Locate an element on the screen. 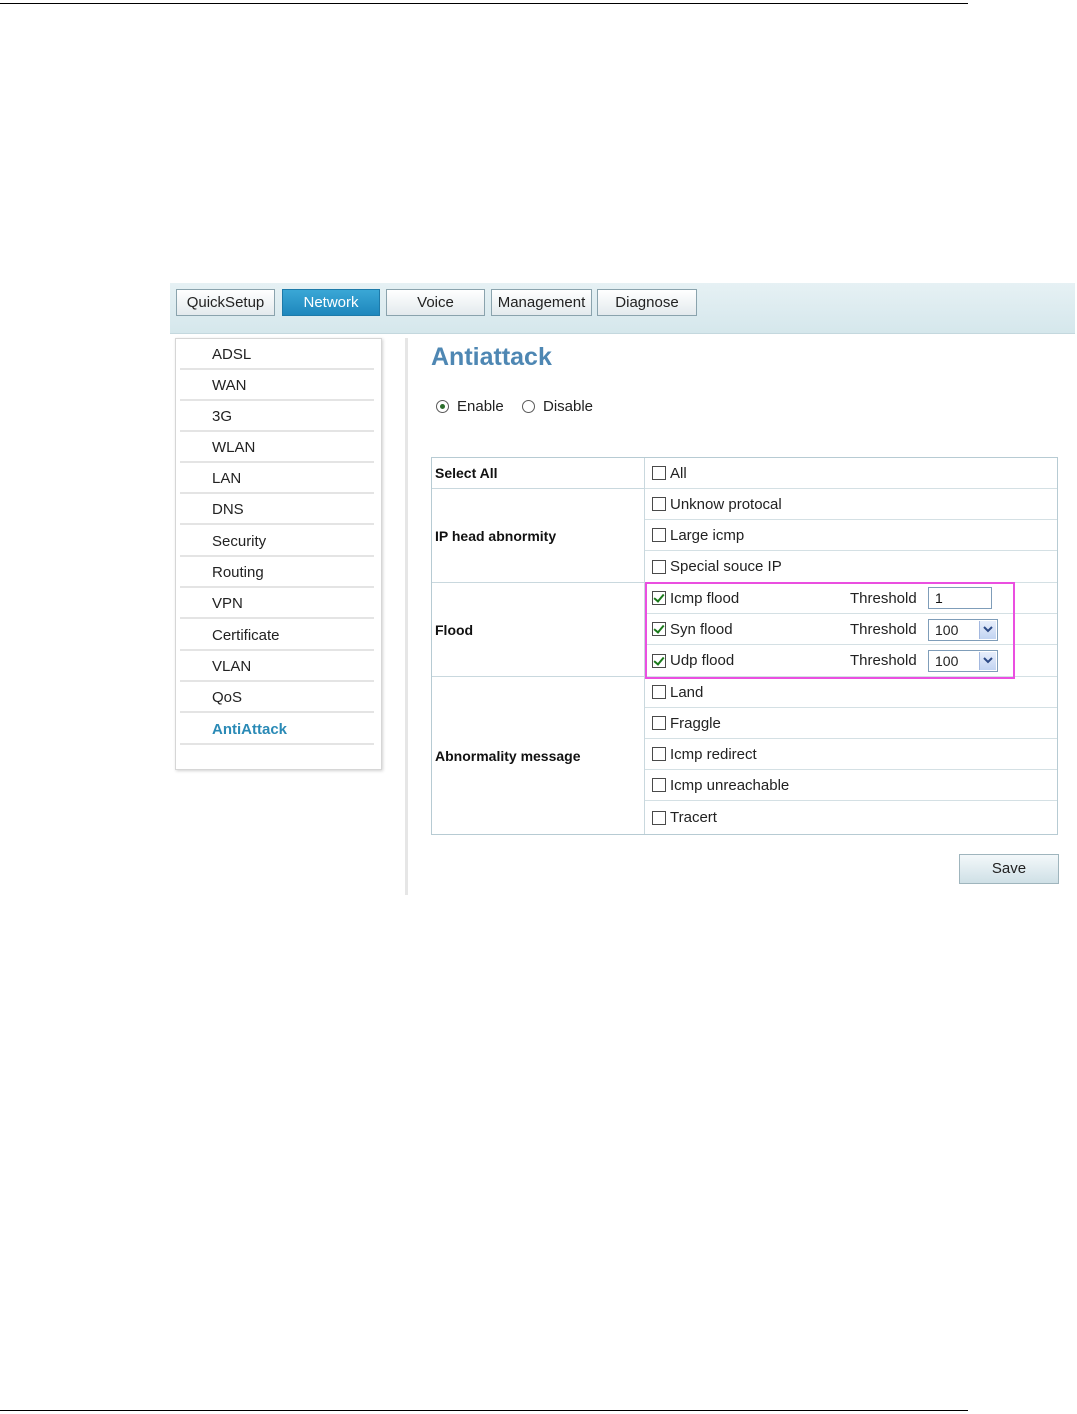 The height and width of the screenshot is (1414, 1077). udp-flood-threshold-label: Threshold is located at coordinates (883, 660).